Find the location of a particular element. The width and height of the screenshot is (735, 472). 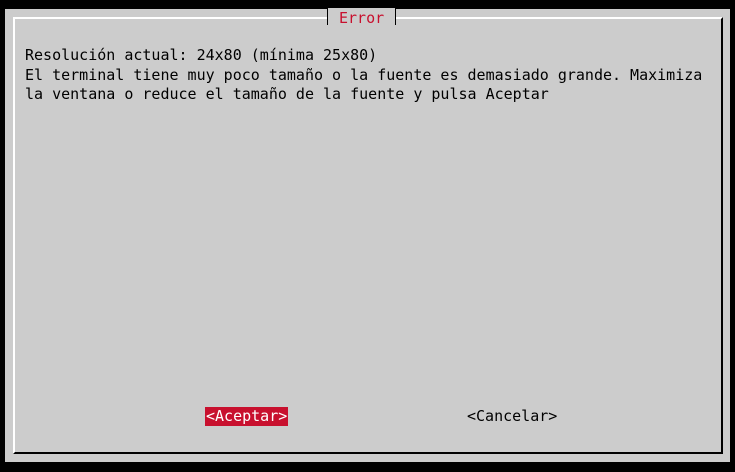

dialog-title-box: Error is located at coordinates (362, 18).